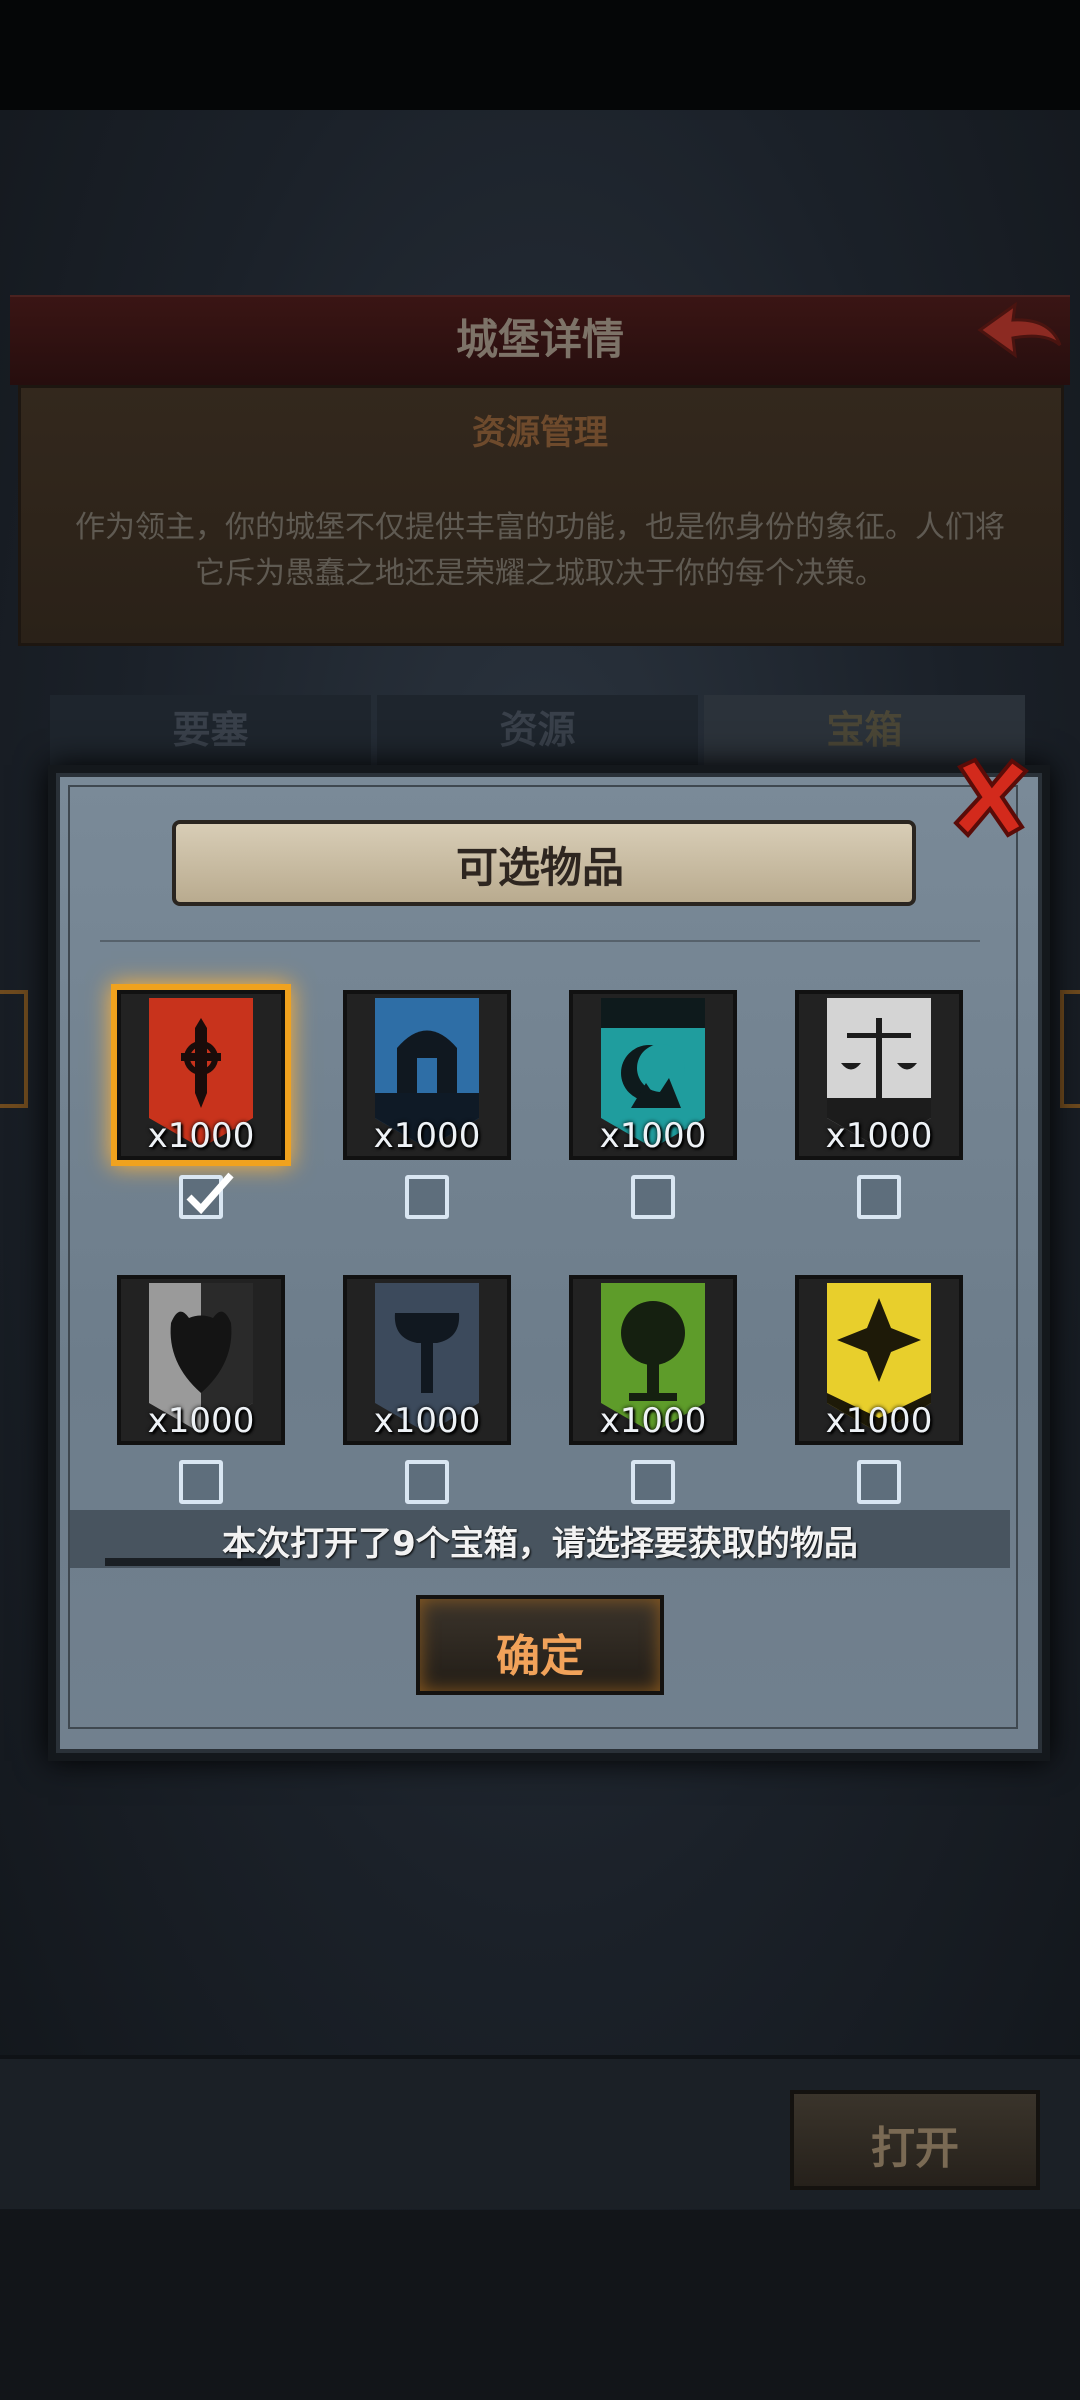 This screenshot has width=1080, height=2400. What do you see at coordinates (539, 339) in the screenshot?
I see `page-title: 城堡详情` at bounding box center [539, 339].